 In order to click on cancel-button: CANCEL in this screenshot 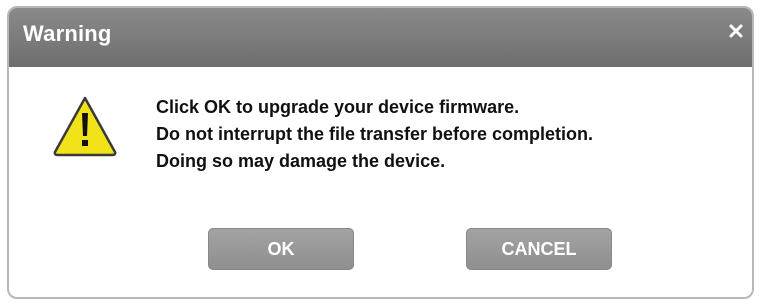, I will do `click(539, 249)`.